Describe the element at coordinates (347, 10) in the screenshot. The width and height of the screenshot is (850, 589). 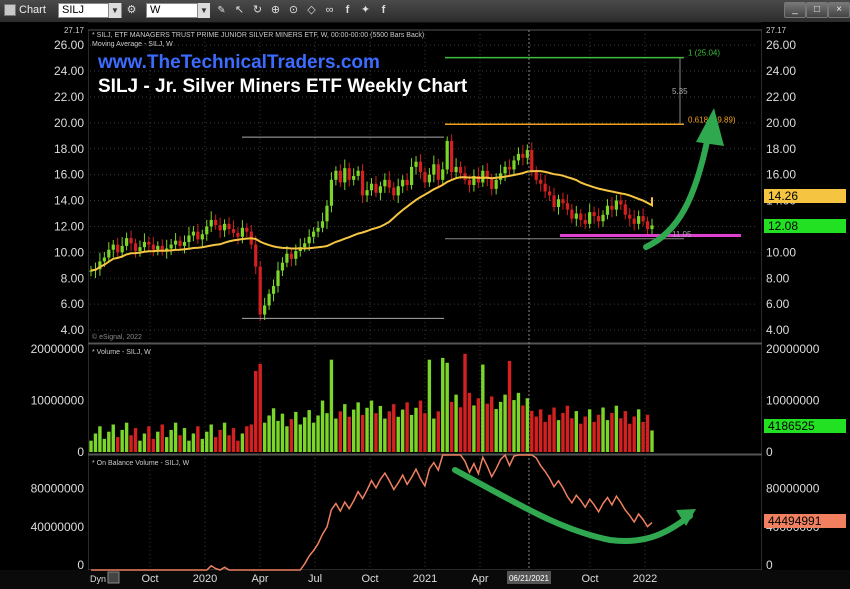
I see `facebook-icon: f` at that location.